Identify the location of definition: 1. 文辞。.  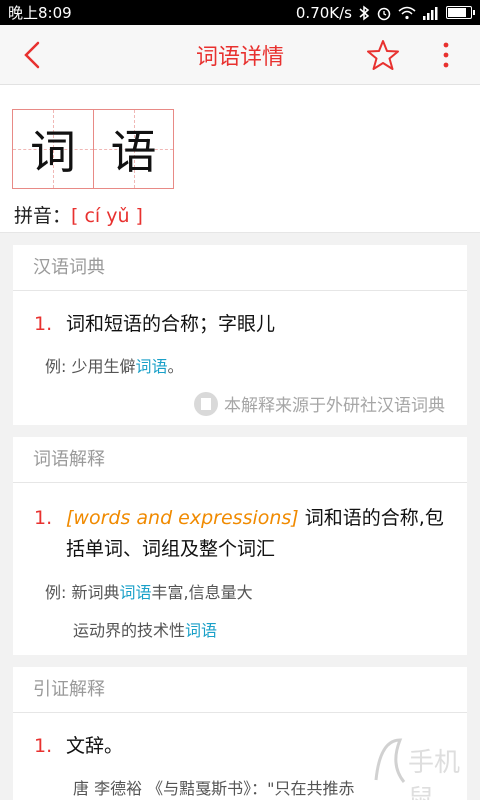
(78, 746).